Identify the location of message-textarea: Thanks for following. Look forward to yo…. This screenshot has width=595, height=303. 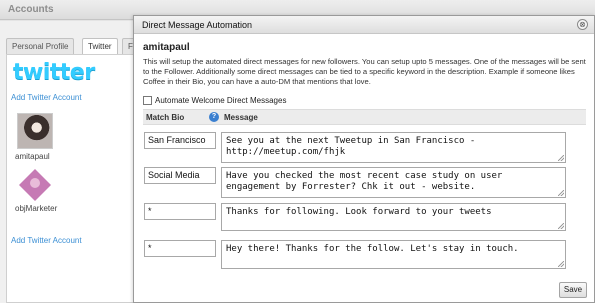
(393, 217).